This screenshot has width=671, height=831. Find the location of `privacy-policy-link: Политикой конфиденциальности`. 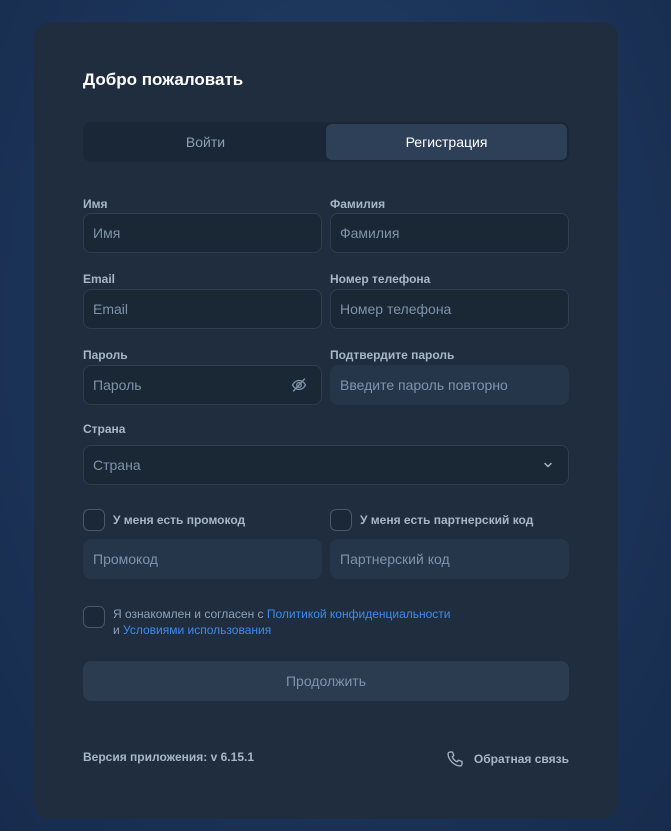

privacy-policy-link: Политикой конфиденциальности is located at coordinates (359, 614).